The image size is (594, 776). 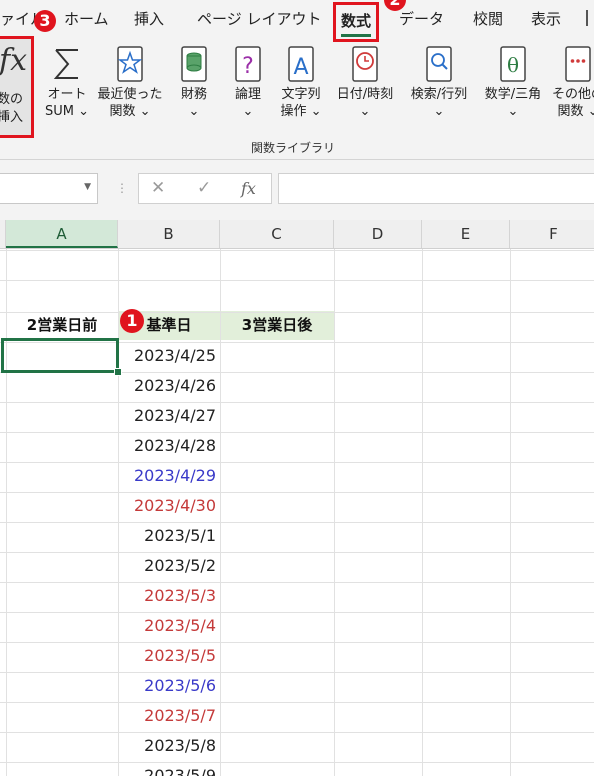 I want to click on formula-bar-tools: ✕ ✓ fx, so click(x=205, y=188).